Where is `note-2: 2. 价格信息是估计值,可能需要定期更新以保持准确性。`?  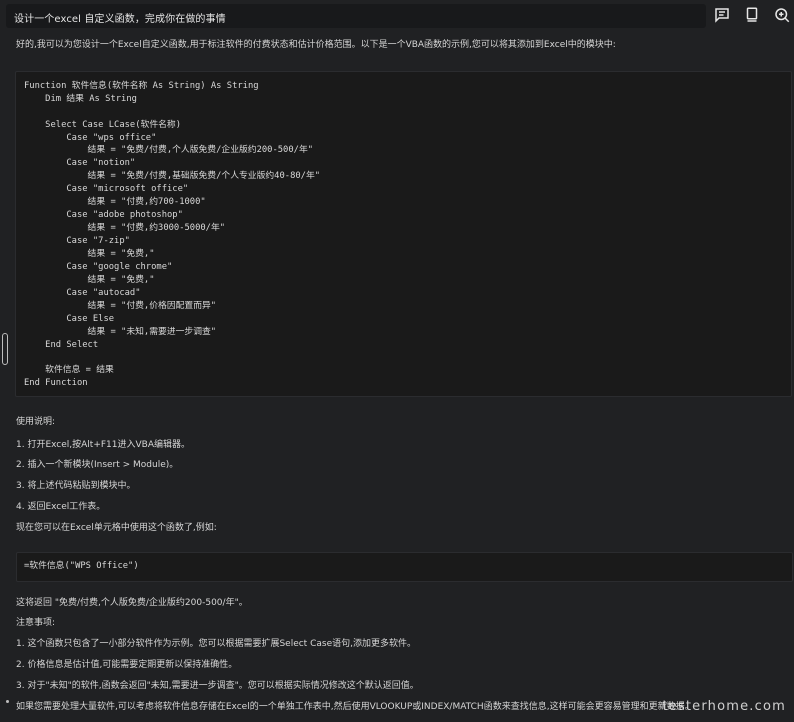 note-2: 2. 价格信息是估计值,可能需要定期更新以保持准确性。 is located at coordinates (127, 664).